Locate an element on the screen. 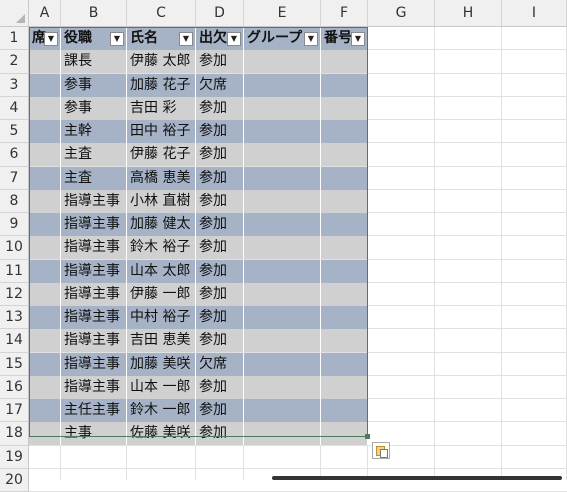 The width and height of the screenshot is (567, 492). header-cell-4: 出欠 ▼ is located at coordinates (220, 38).